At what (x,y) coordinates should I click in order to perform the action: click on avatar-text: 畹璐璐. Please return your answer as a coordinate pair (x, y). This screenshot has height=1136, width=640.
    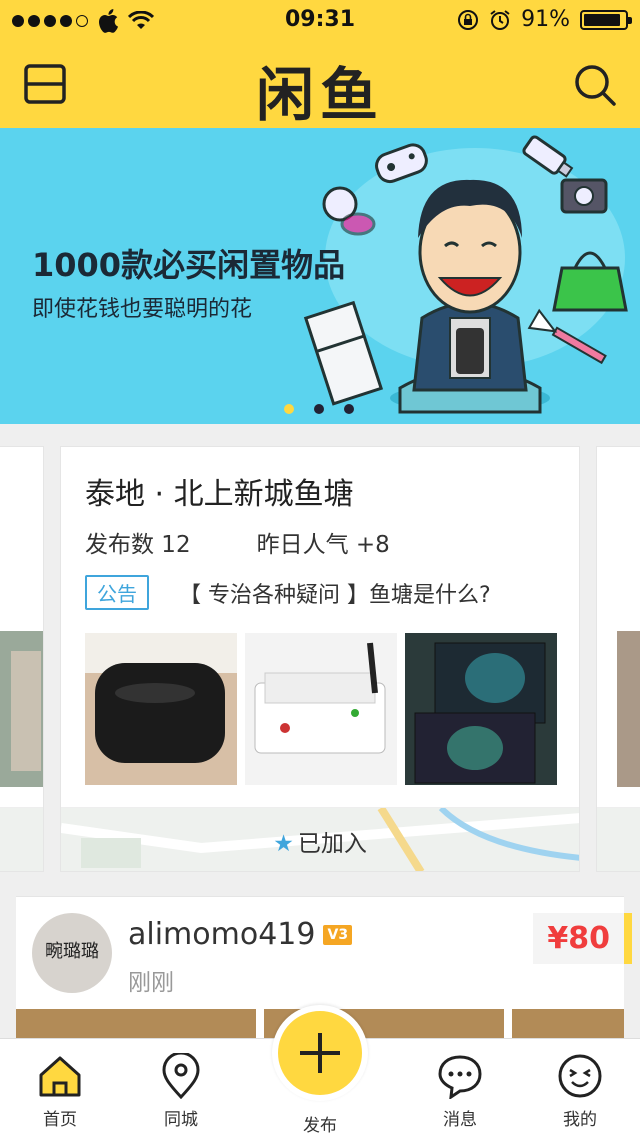
    Looking at the image, I should click on (72, 951).